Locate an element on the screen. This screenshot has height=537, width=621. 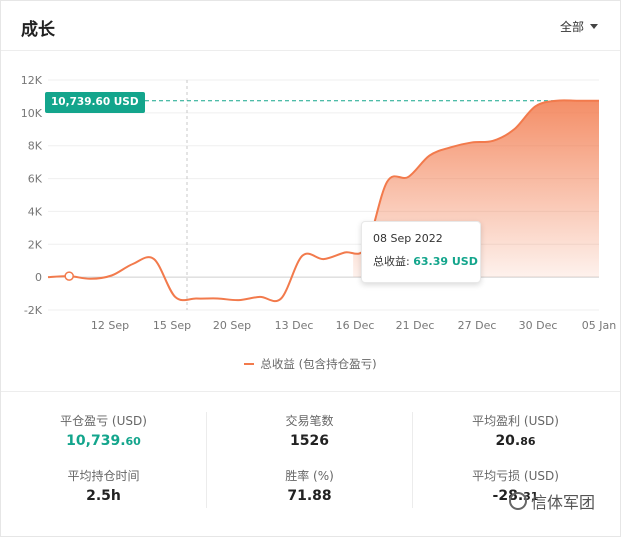
chart-tooltip: 08 Sep 2022 总收益: 63.39 USD is located at coordinates (421, 252).